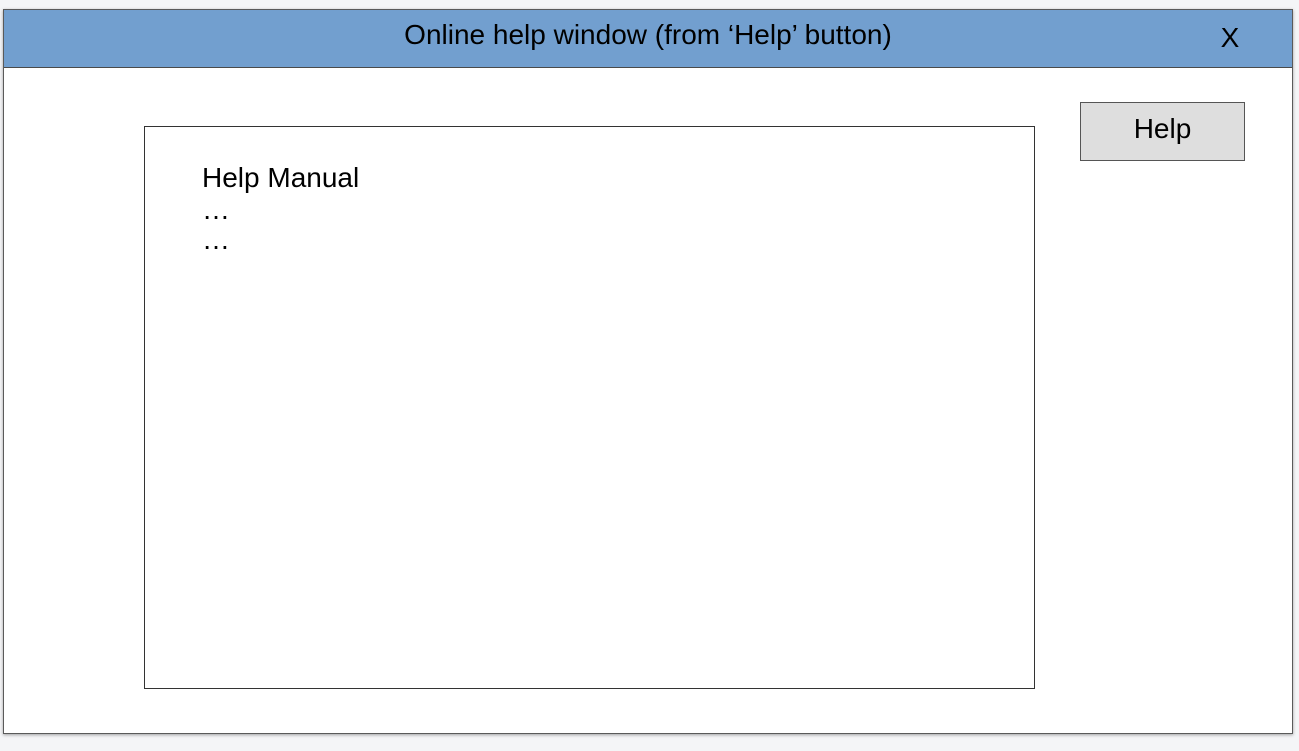  What do you see at coordinates (281, 177) in the screenshot?
I see `help-manual-heading: Help Manual` at bounding box center [281, 177].